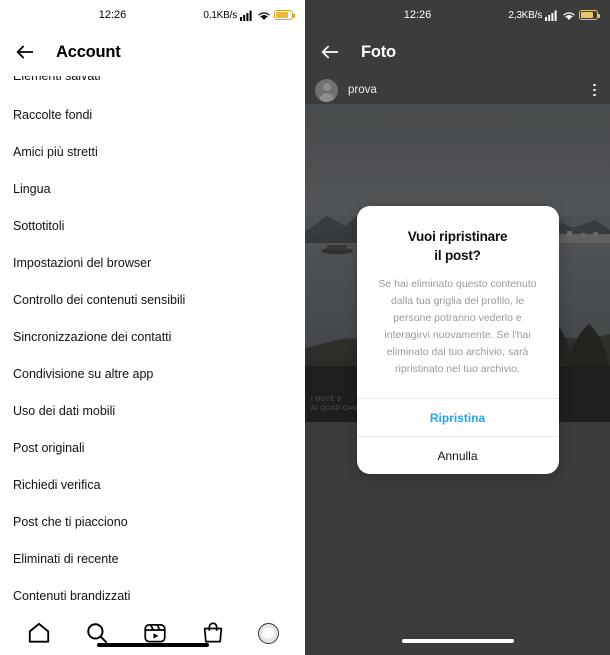 The image size is (610, 655). I want to click on list-item-sincronizzazione-contatti: Sincronizzazione dei contatti, so click(159, 336).